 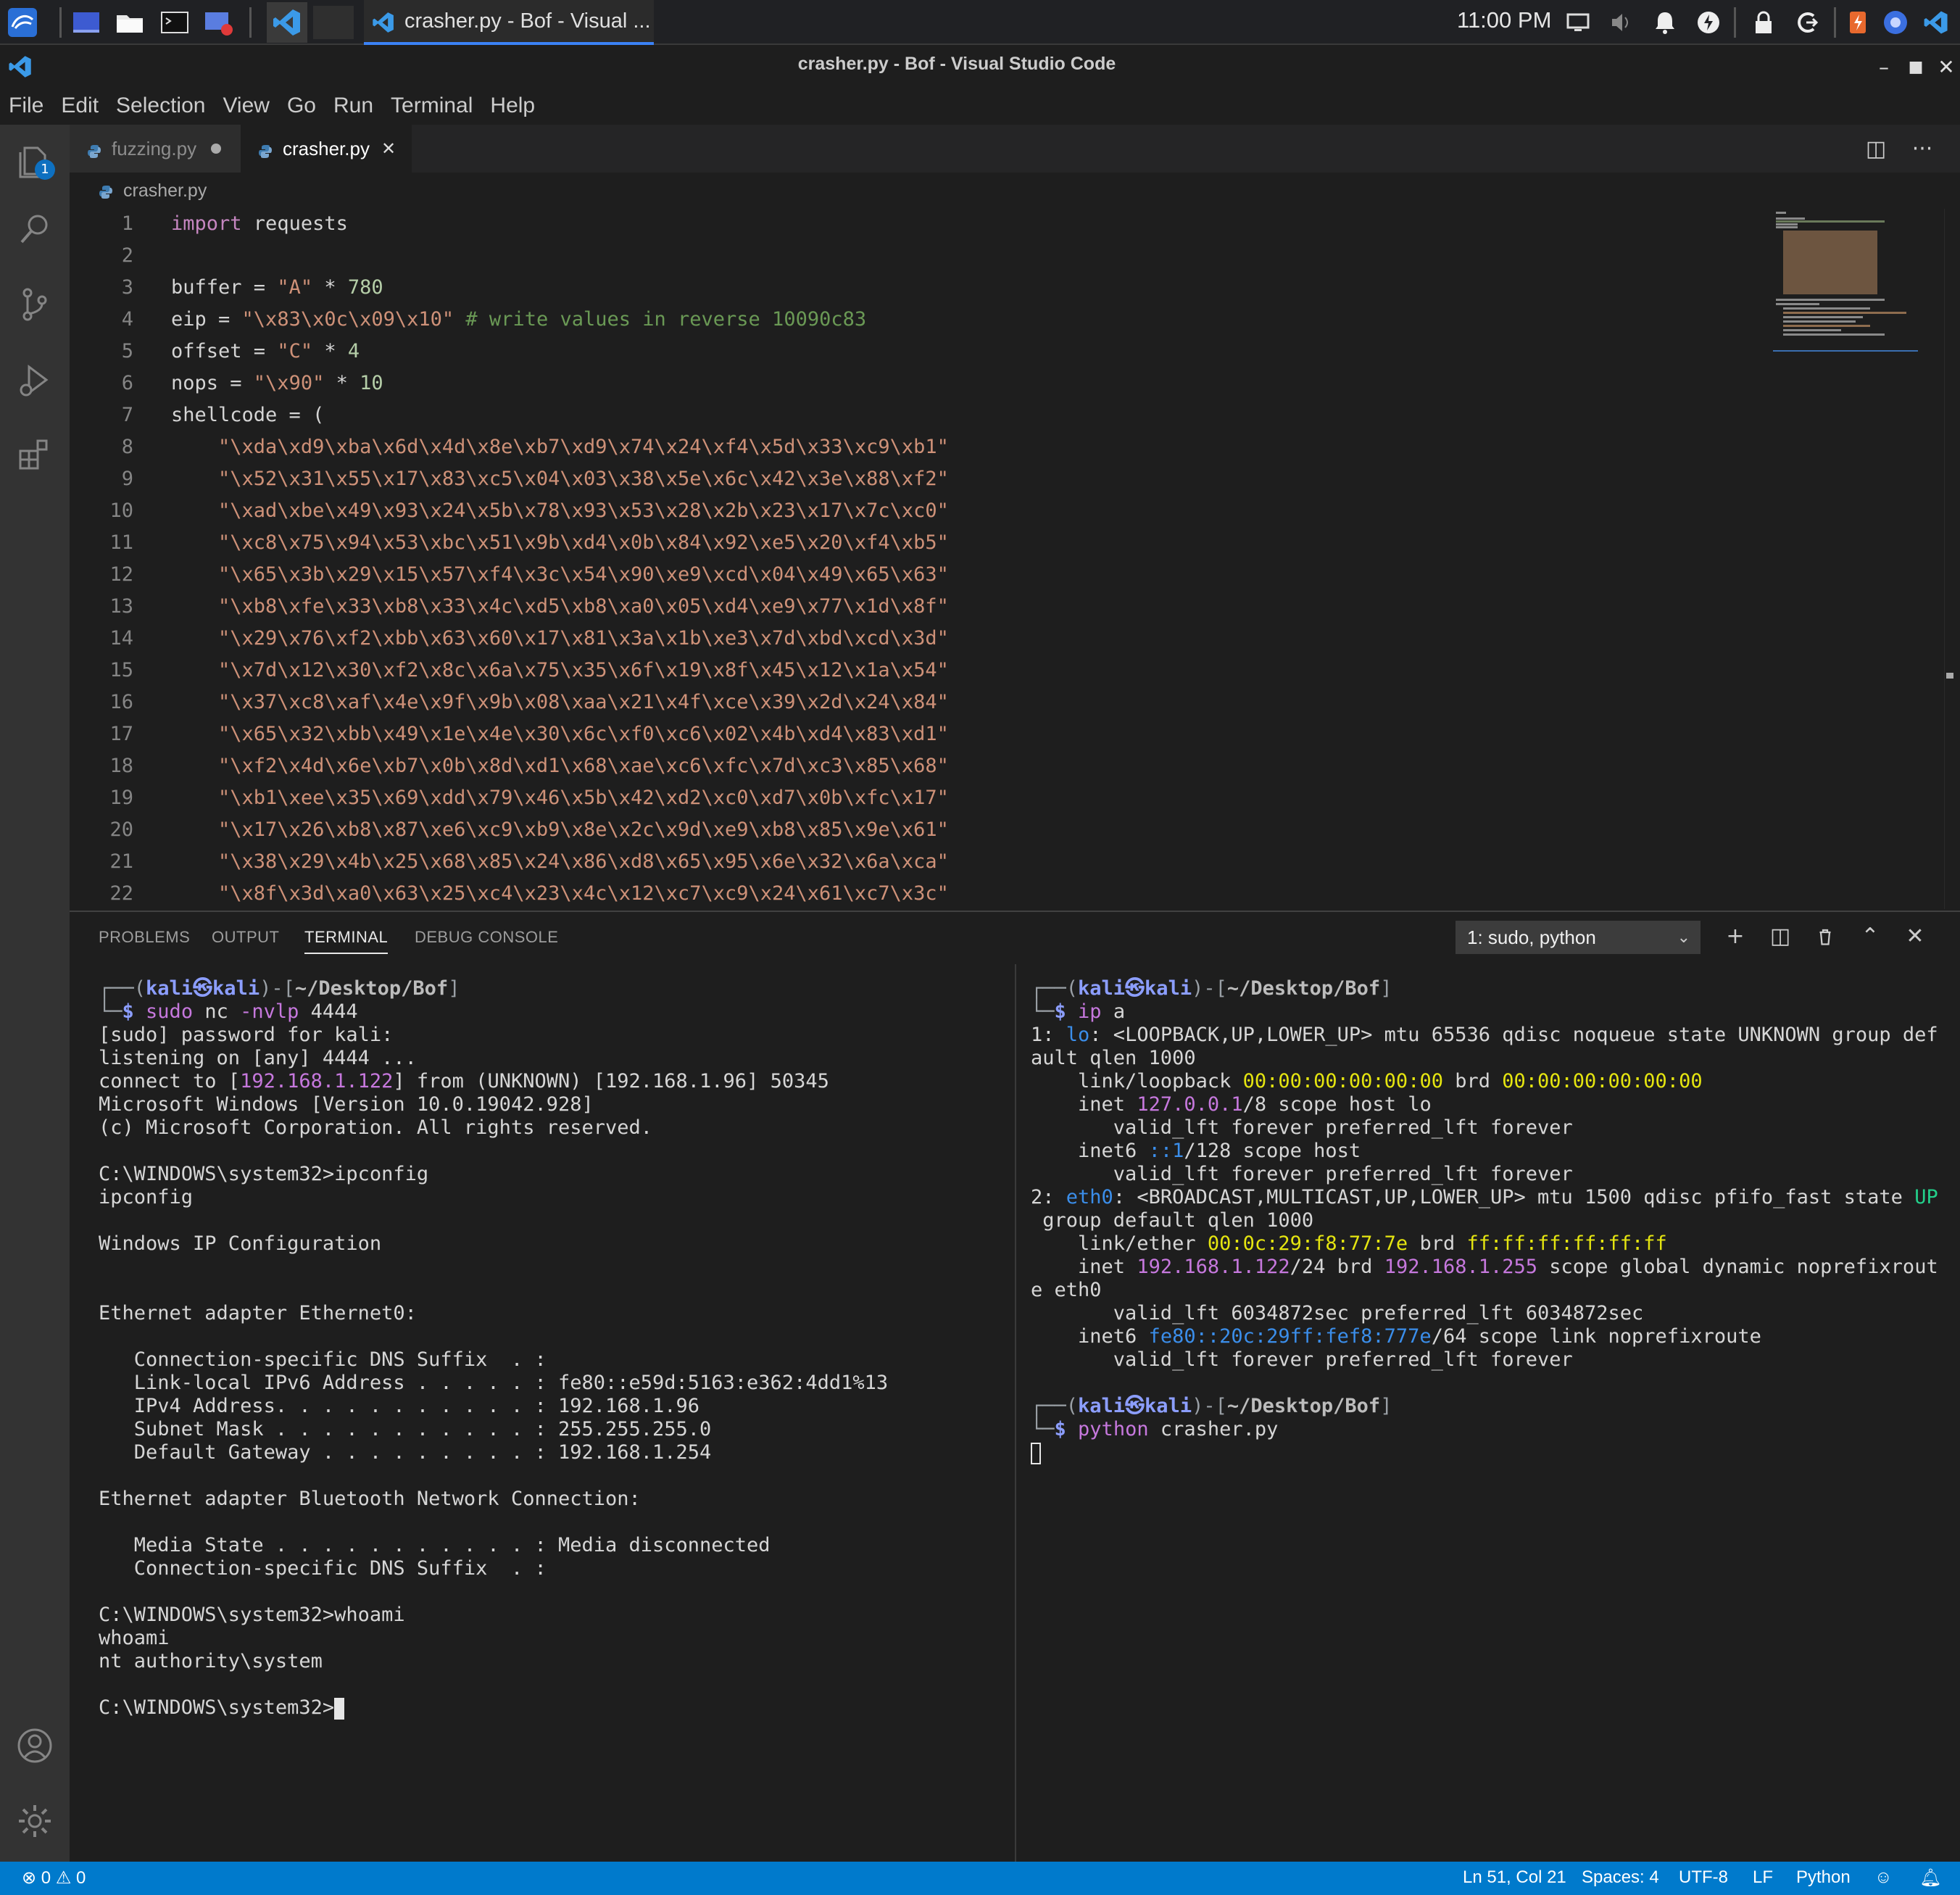 What do you see at coordinates (1949, 559) in the screenshot?
I see `editor-scrollbar` at bounding box center [1949, 559].